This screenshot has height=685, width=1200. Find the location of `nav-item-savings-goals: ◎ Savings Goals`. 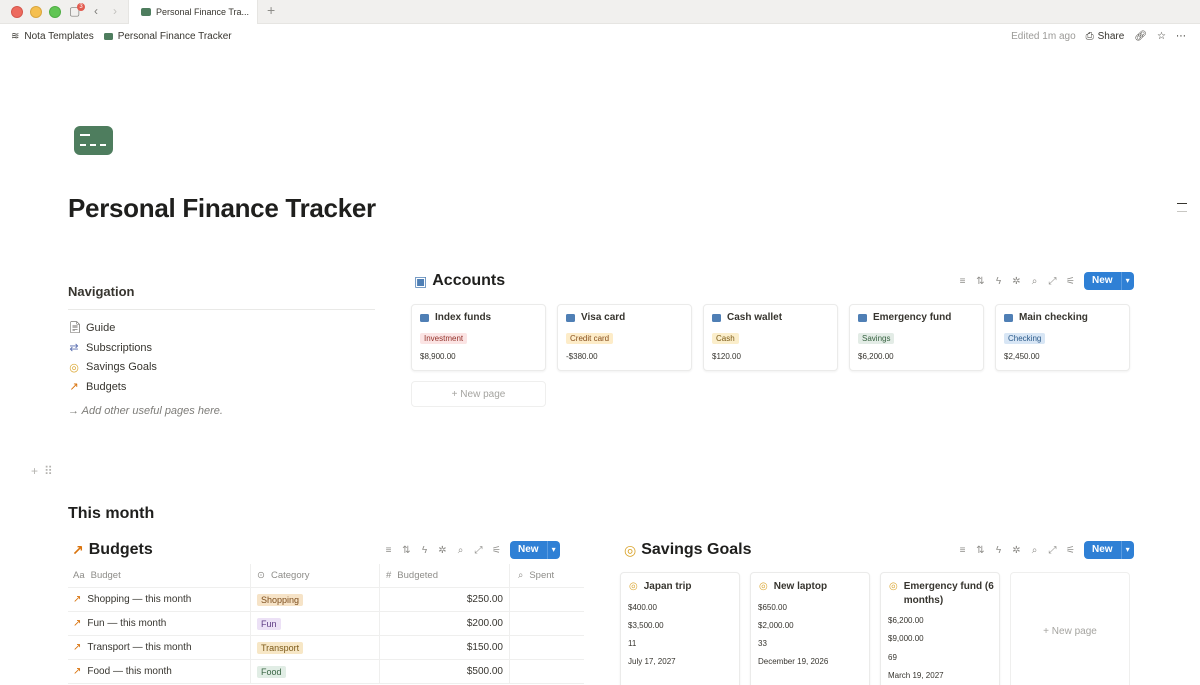

nav-item-savings-goals: ◎ Savings Goals is located at coordinates (112, 367).